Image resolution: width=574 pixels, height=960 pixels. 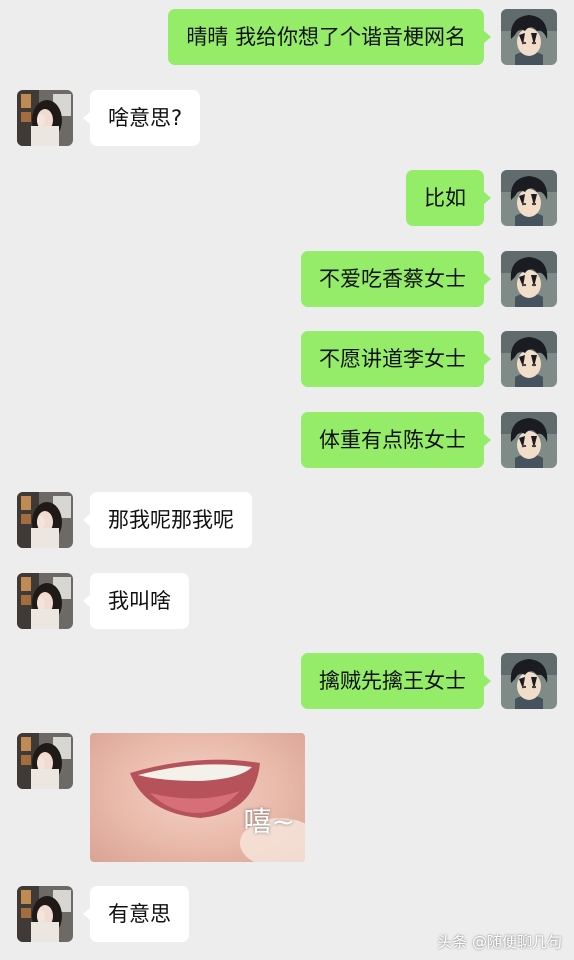 What do you see at coordinates (269, 821) in the screenshot?
I see `sticker-caption: 嘻~` at bounding box center [269, 821].